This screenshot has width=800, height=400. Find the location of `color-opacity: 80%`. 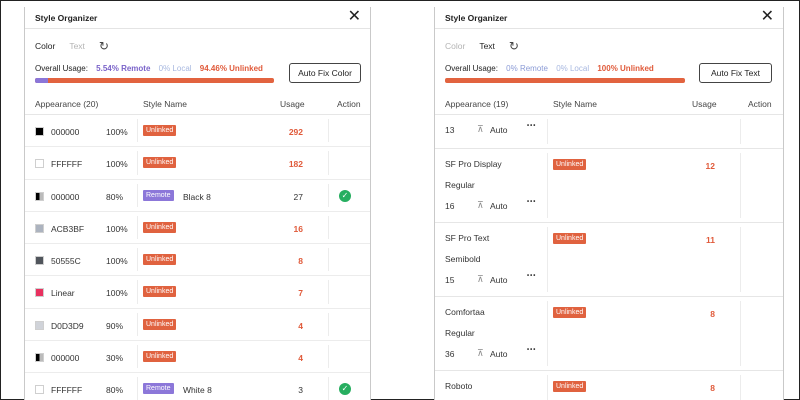

color-opacity: 80% is located at coordinates (115, 196).